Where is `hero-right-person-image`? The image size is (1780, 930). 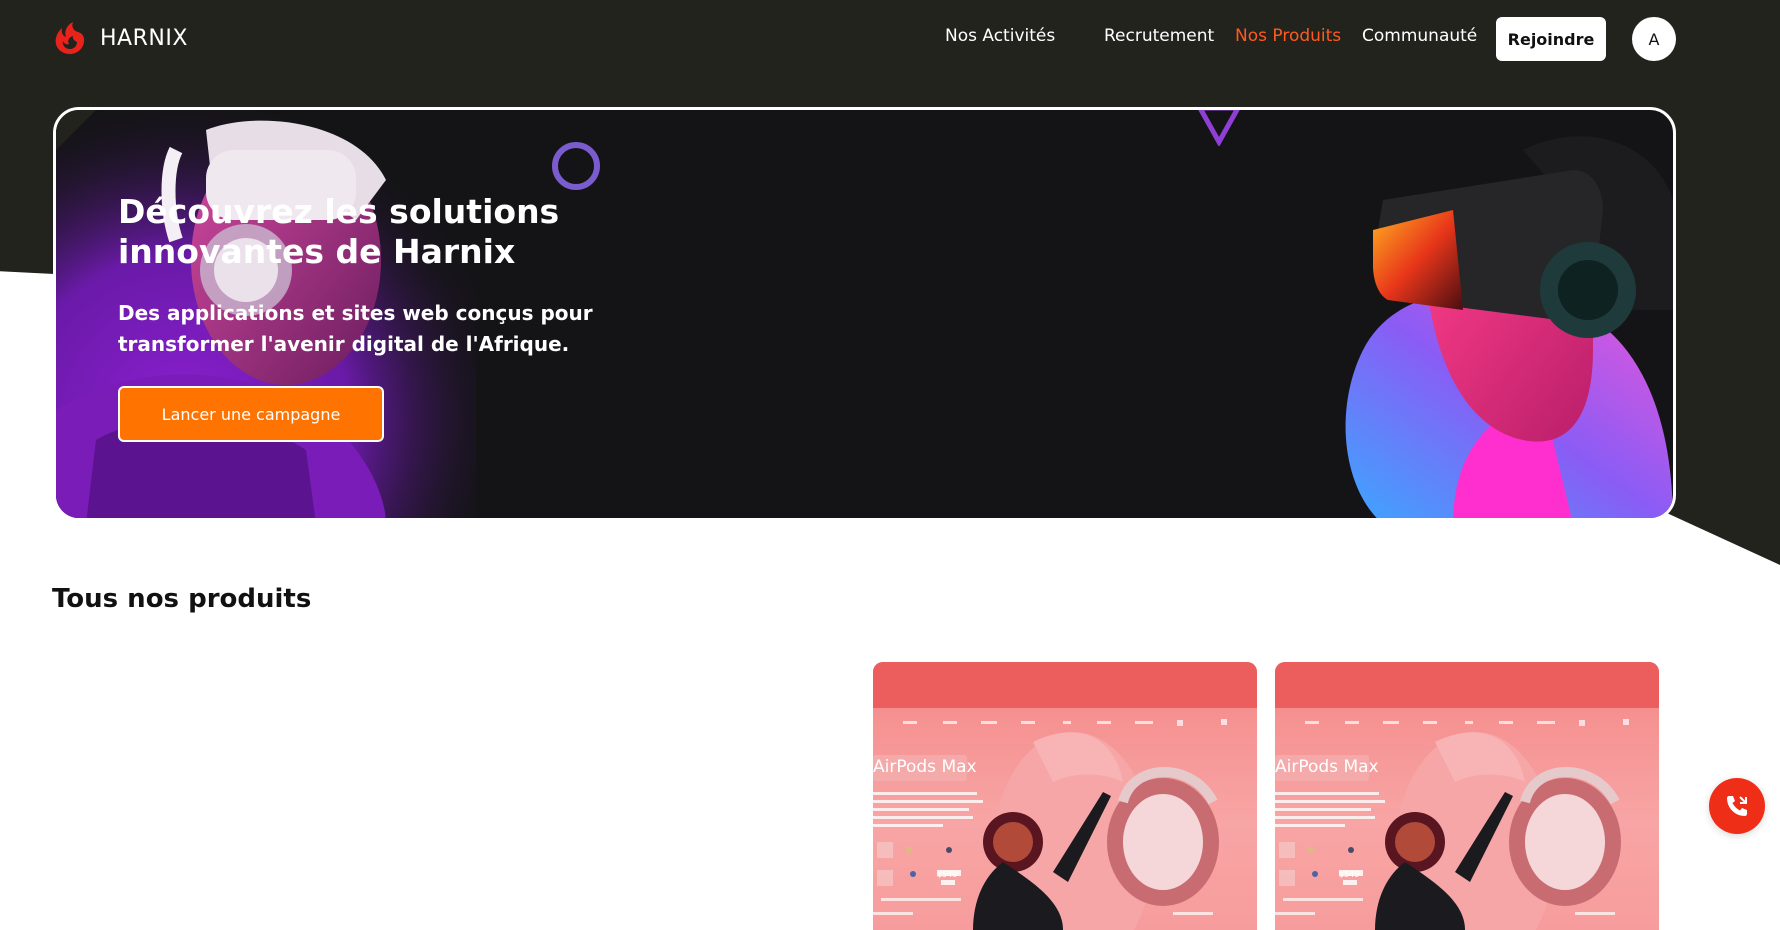 hero-right-person-image is located at coordinates (1509, 327).